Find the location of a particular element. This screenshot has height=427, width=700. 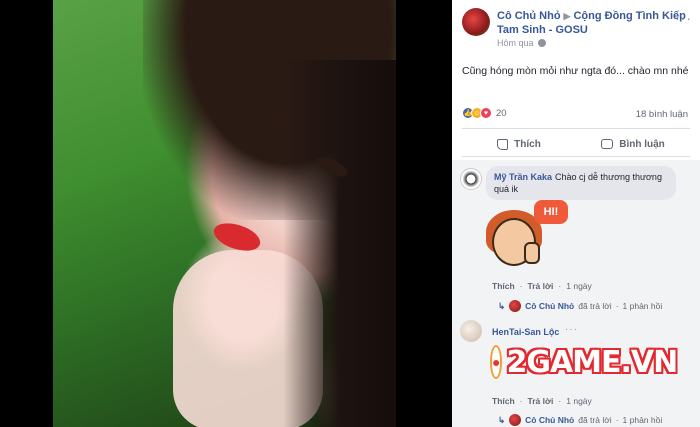

comment-button-label: Bình luận is located at coordinates (642, 144).